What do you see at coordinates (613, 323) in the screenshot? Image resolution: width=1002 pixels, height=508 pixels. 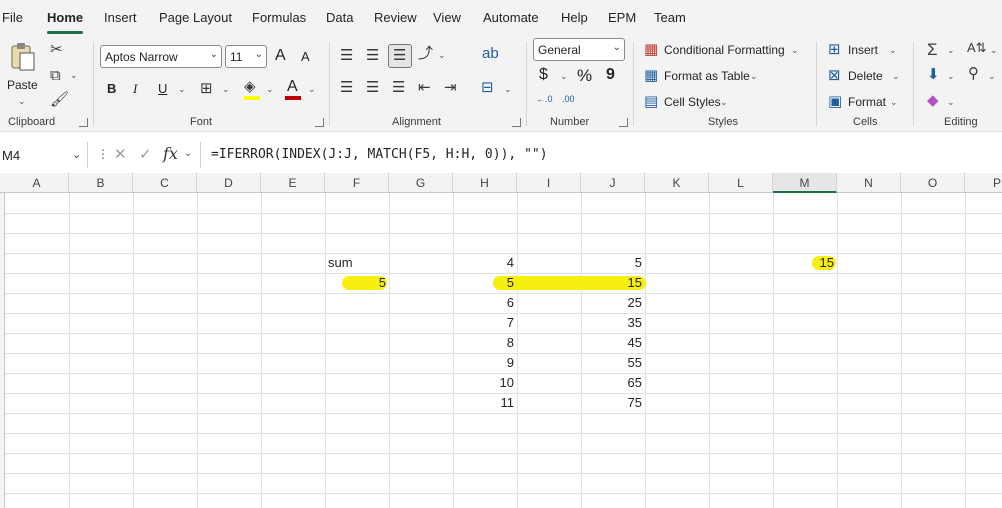 I see `cell-j7: 35` at bounding box center [613, 323].